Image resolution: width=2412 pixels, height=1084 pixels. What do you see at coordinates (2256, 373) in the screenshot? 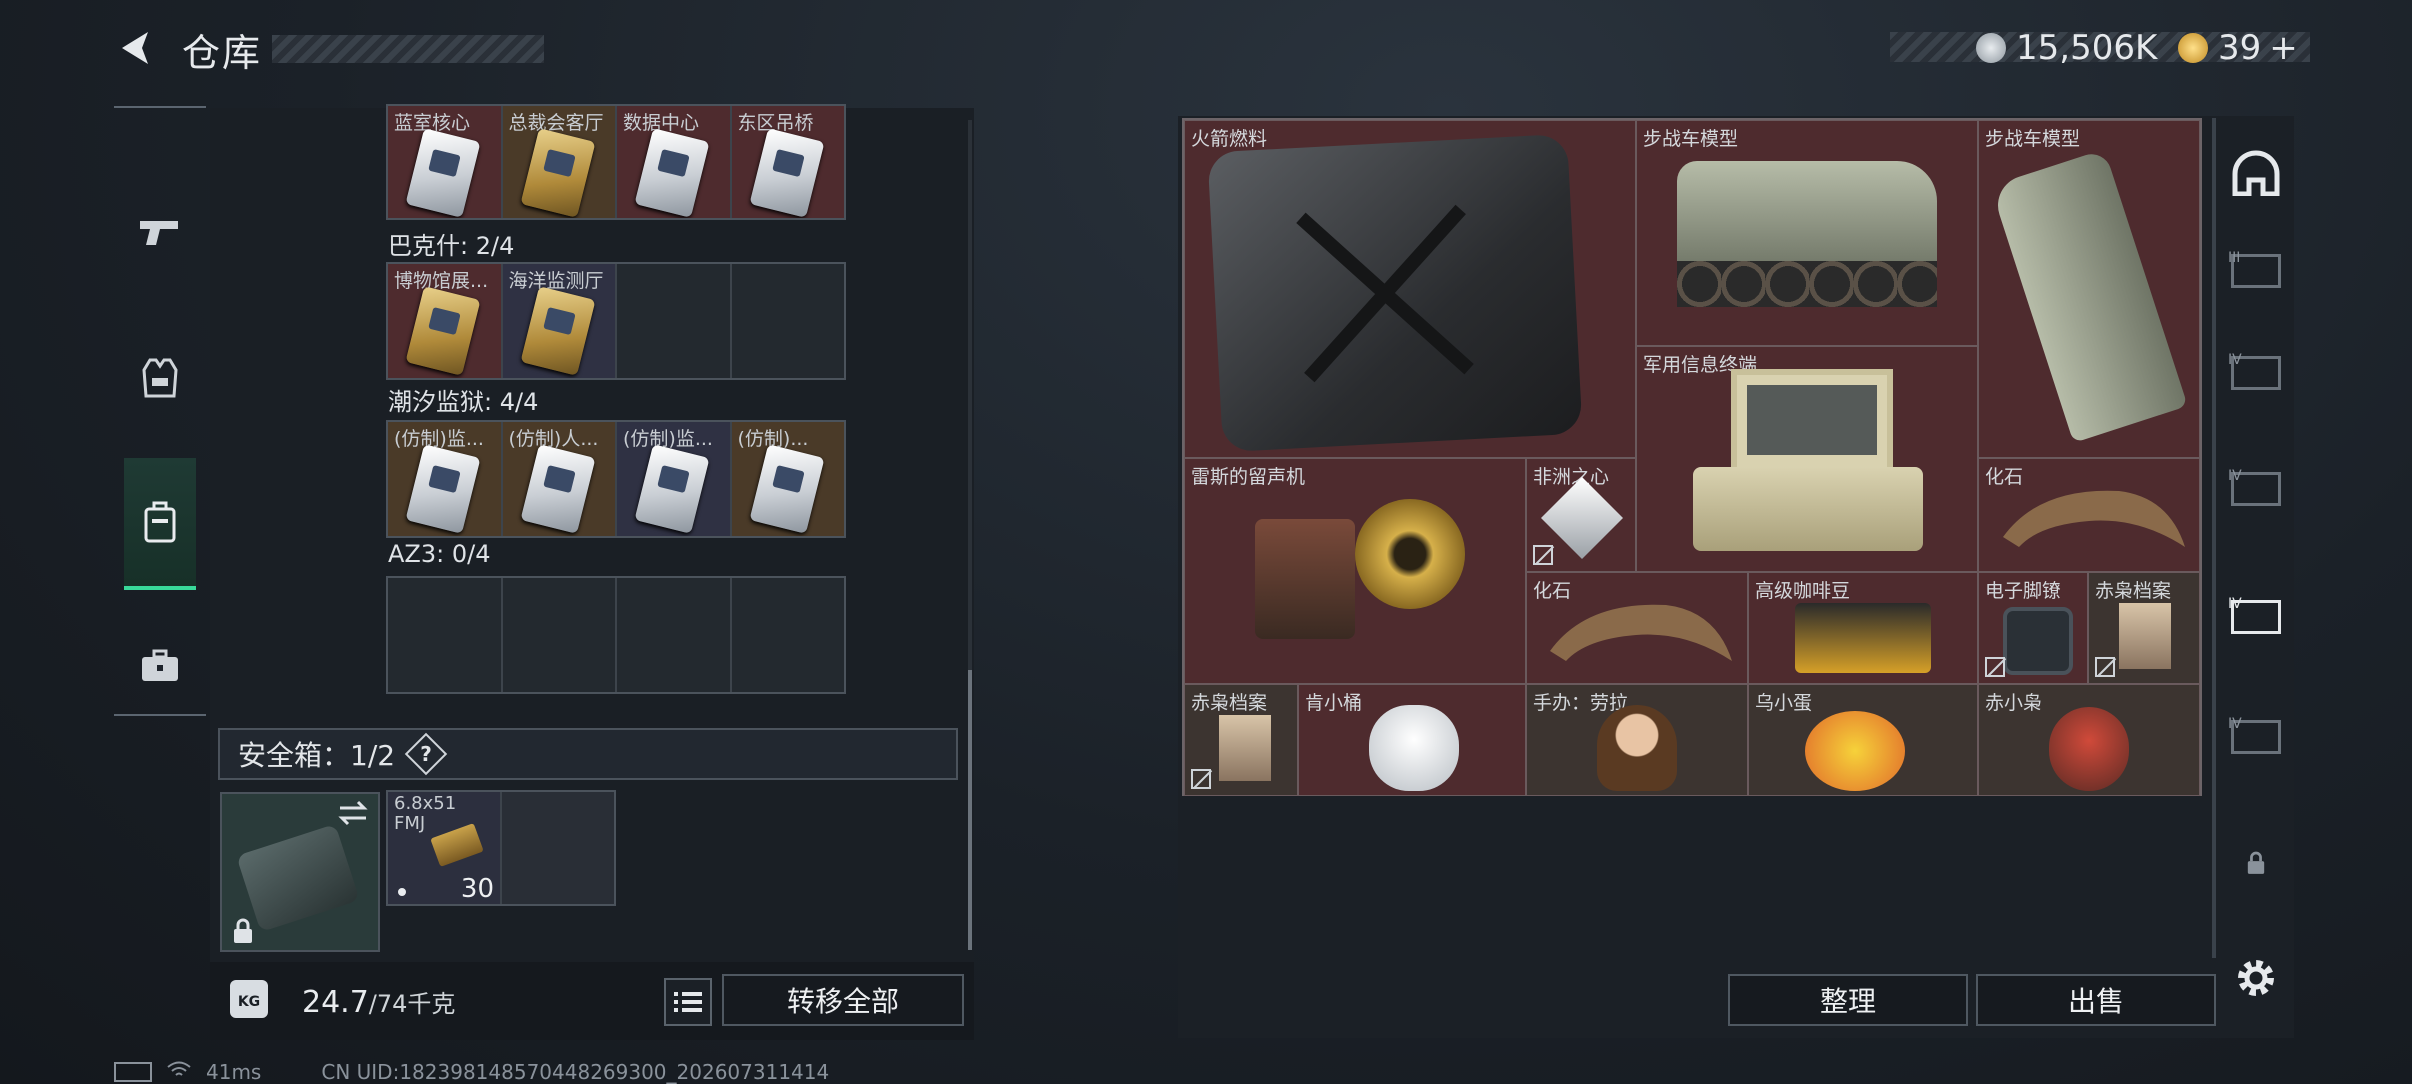
I see `tab-warehouse-3: IV` at bounding box center [2256, 373].